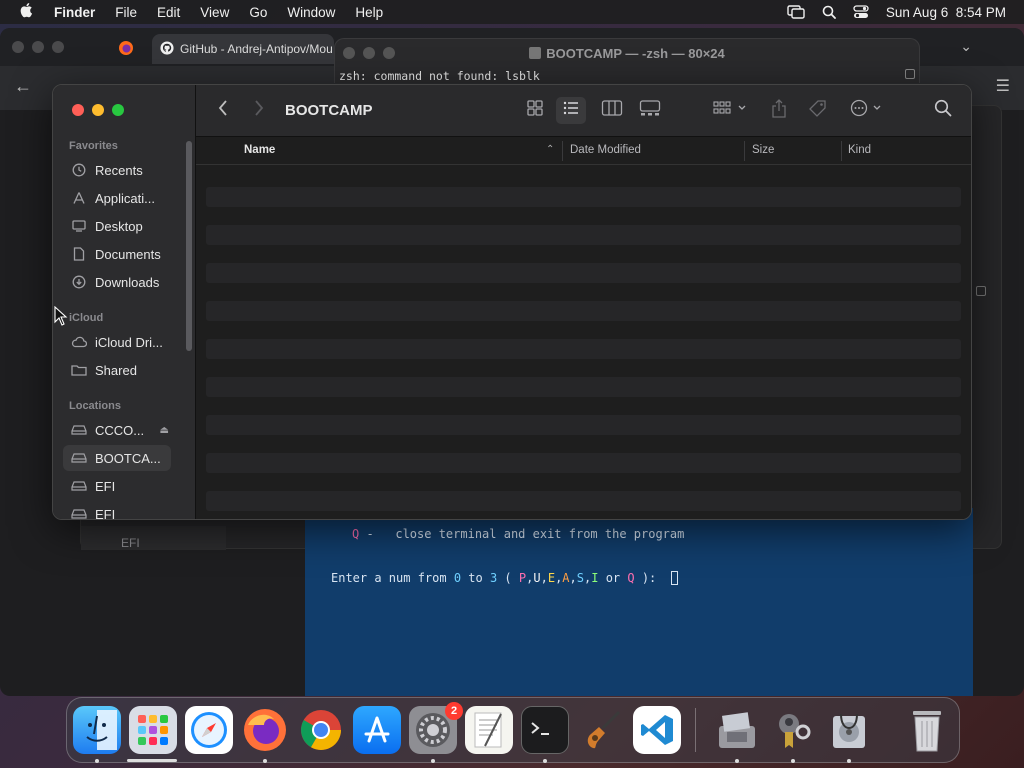  I want to click on icon-view-icon, so click(535, 110).